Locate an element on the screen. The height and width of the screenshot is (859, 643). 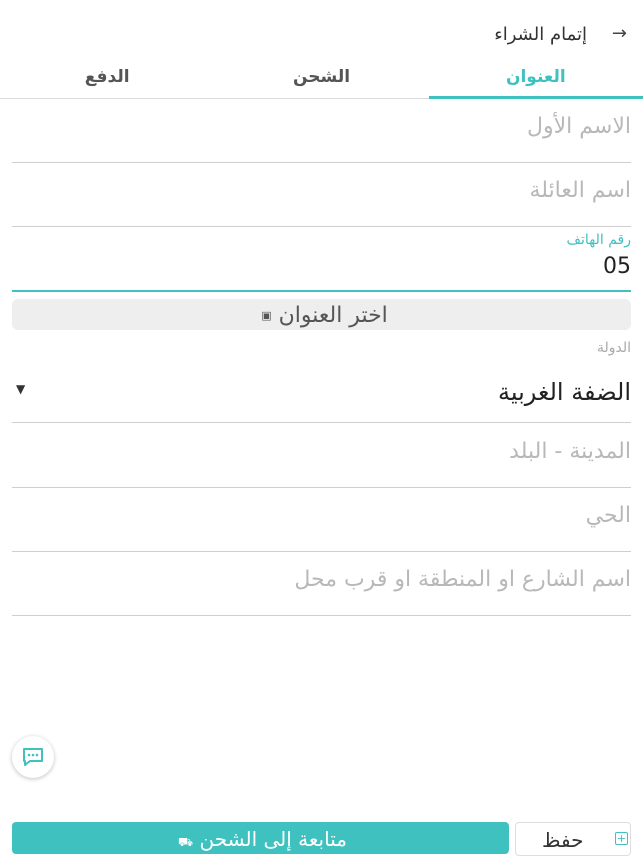
choose-address-label: اختر العنوان is located at coordinates (333, 315).